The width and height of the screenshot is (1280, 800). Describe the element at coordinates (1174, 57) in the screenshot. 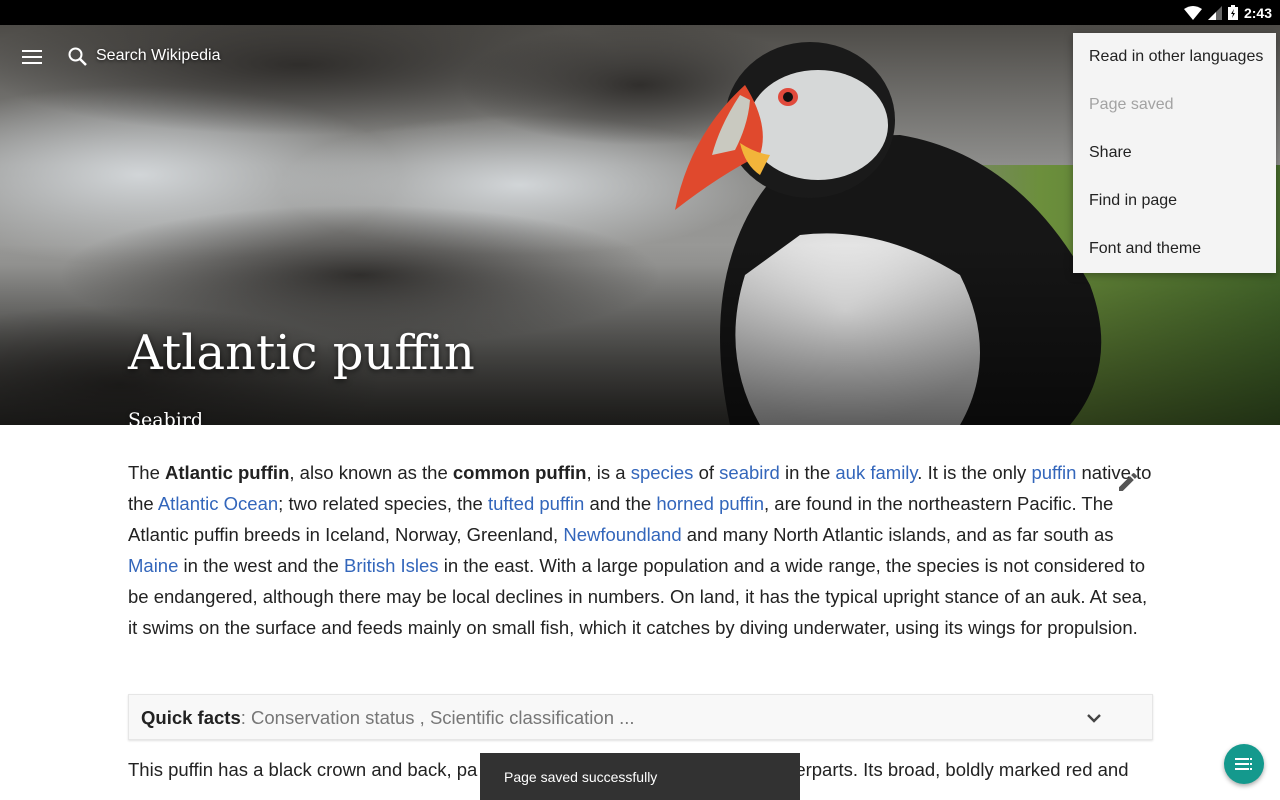

I see `menu-item-read-in-other-languages: Read in other languages` at that location.